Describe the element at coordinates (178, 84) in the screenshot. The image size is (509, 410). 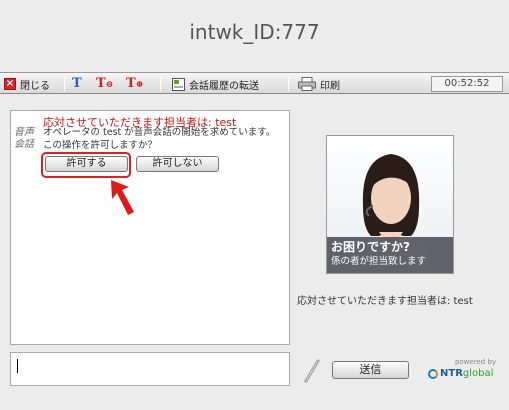
I see `transfer-history-icon` at that location.